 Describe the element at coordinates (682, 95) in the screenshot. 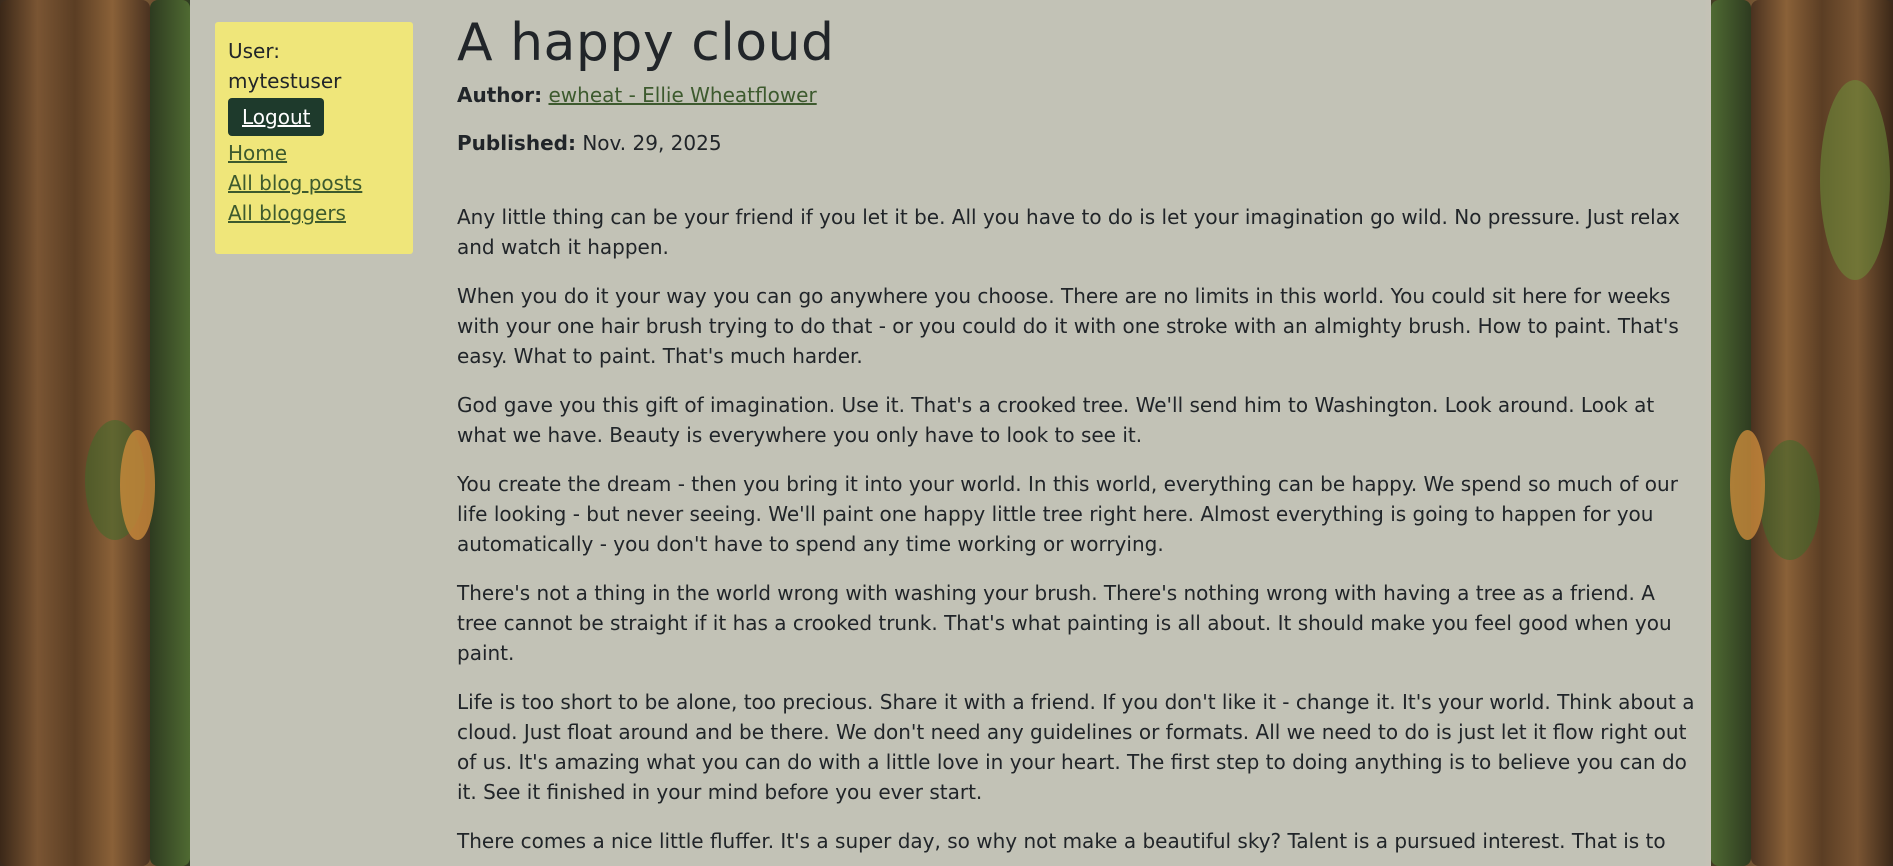

I see `author-link: ewheat - Ellie Wheatflower` at that location.